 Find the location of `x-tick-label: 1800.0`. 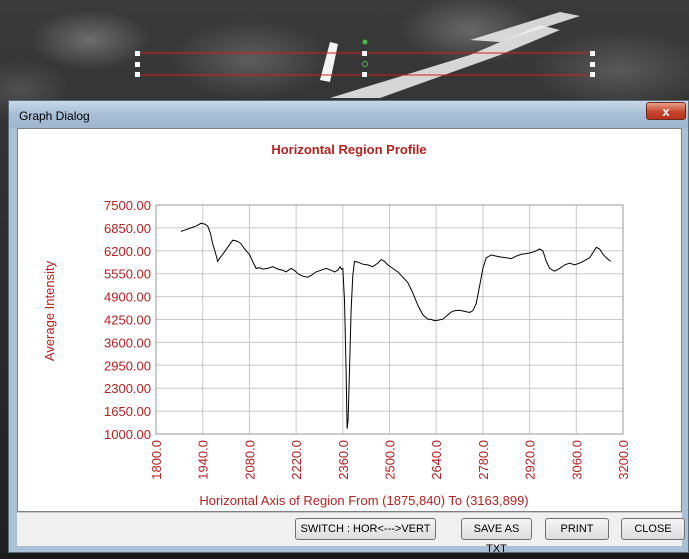

x-tick-label: 1800.0 is located at coordinates (156, 460).